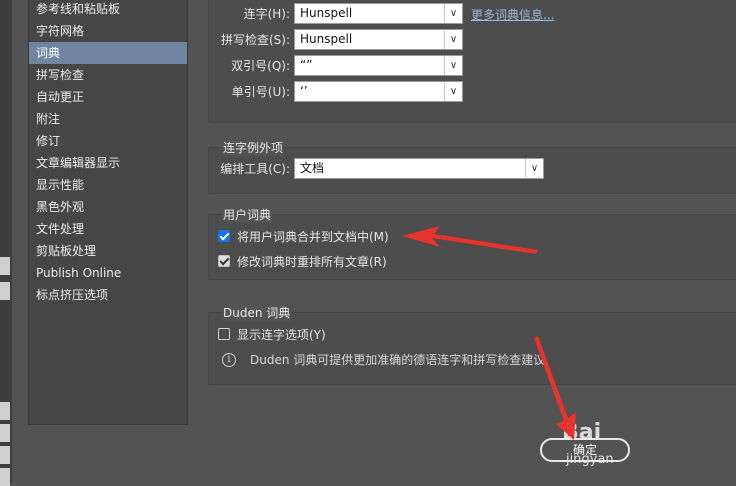  I want to click on annotation-arrows, so click(489, 333).